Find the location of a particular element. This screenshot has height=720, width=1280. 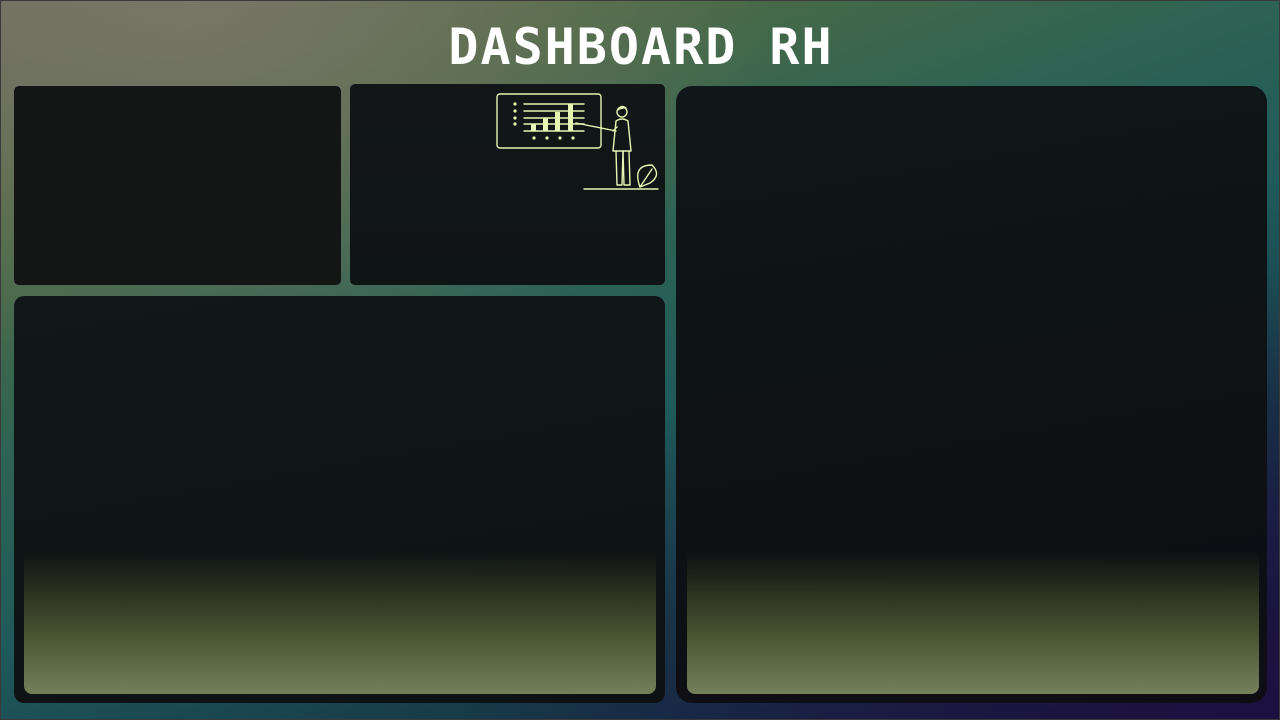

kpi-panel-top-middle is located at coordinates (507, 184).